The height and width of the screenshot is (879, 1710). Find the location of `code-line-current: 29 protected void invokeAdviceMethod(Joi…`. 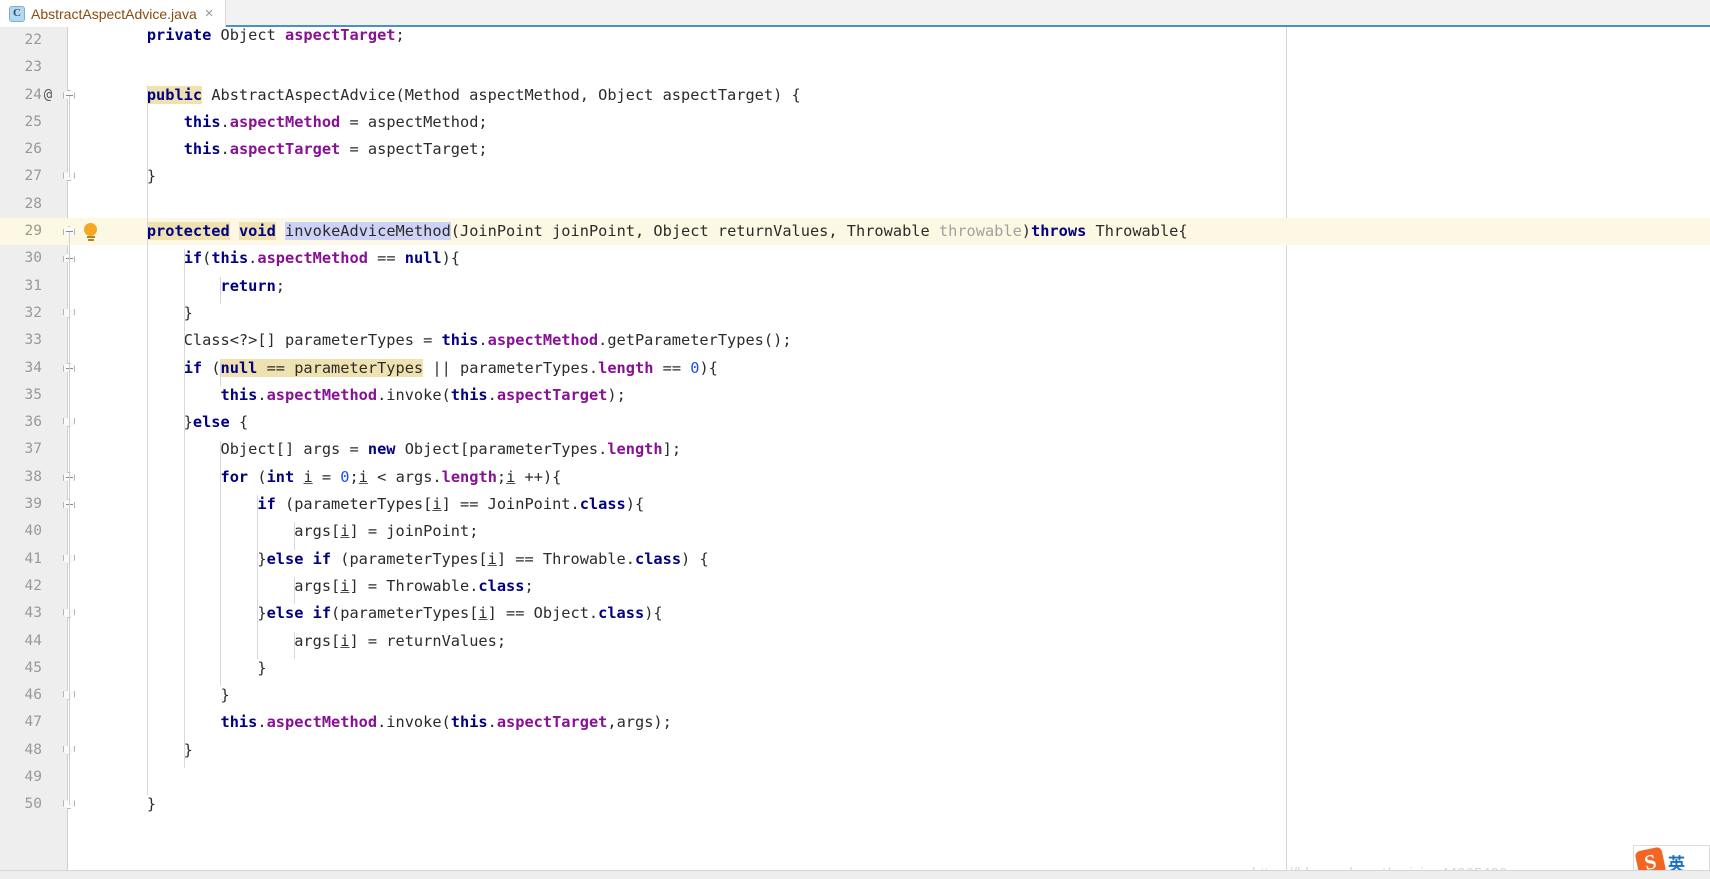

code-line-current: 29 protected void invokeAdviceMethod(Joi… is located at coordinates (855, 232).